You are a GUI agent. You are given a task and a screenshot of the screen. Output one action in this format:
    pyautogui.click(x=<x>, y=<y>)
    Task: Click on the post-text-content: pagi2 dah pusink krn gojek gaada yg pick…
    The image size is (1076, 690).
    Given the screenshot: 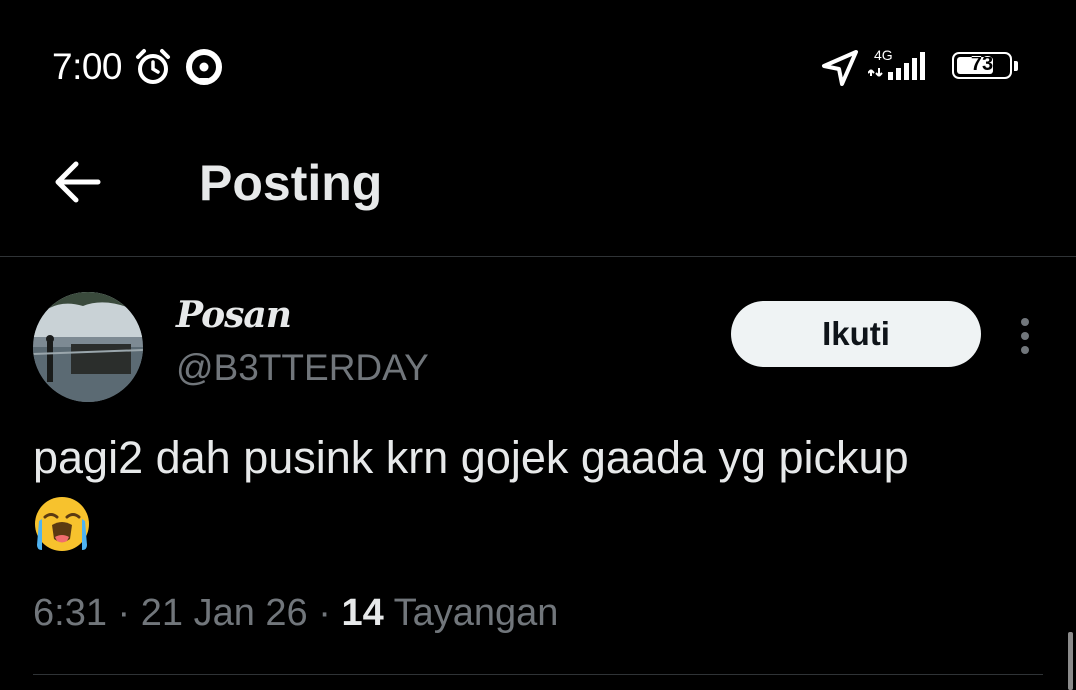 What is the action you would take?
    pyautogui.click(x=471, y=457)
    